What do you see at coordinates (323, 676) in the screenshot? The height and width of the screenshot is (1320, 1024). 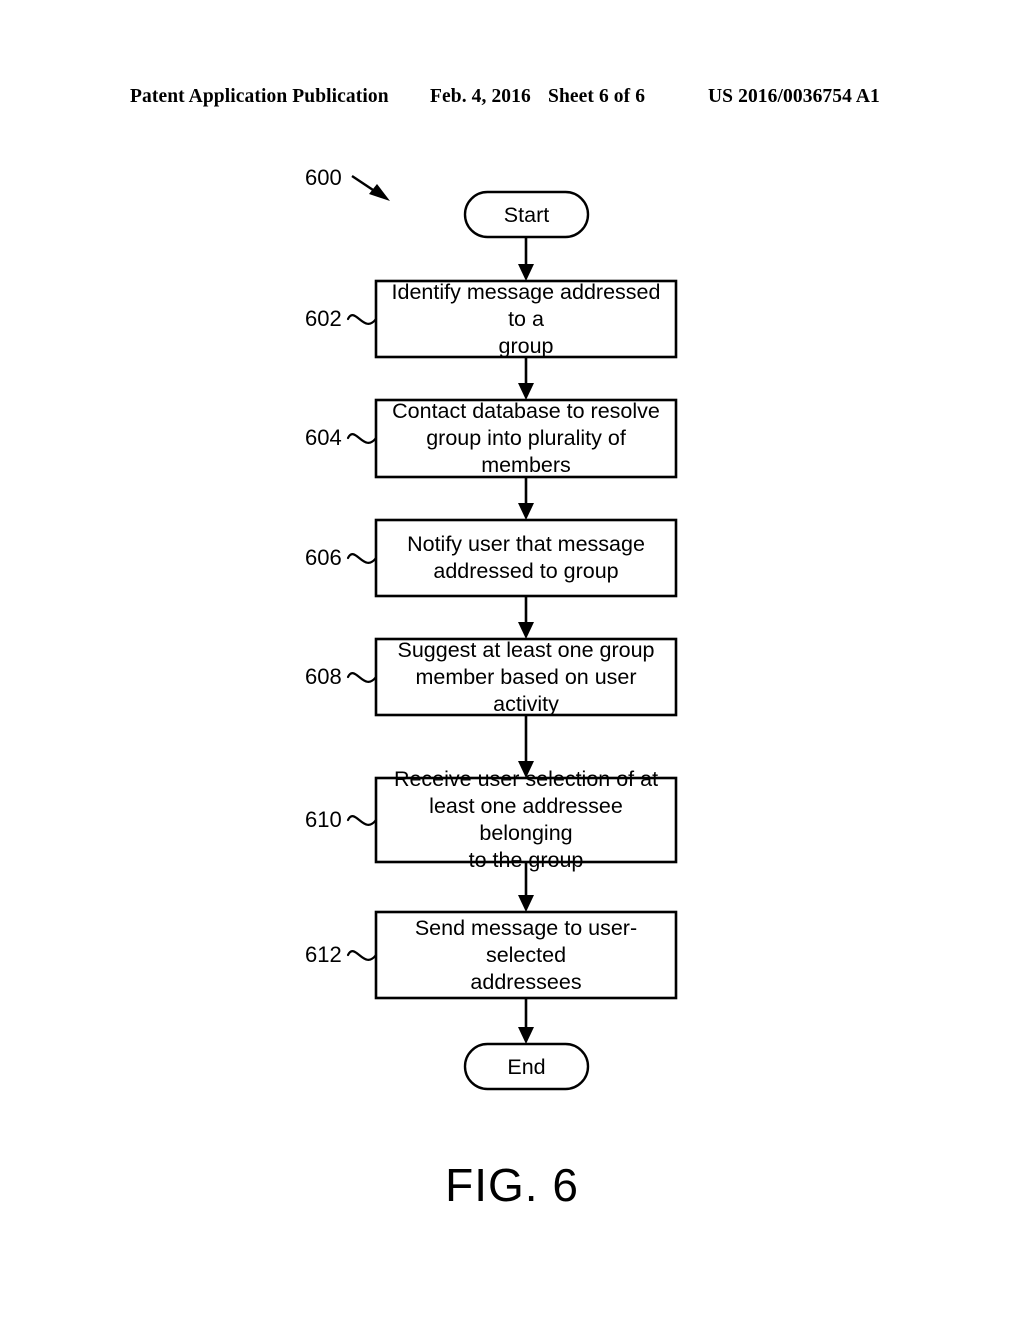 I see `step-reference-608: 608` at bounding box center [323, 676].